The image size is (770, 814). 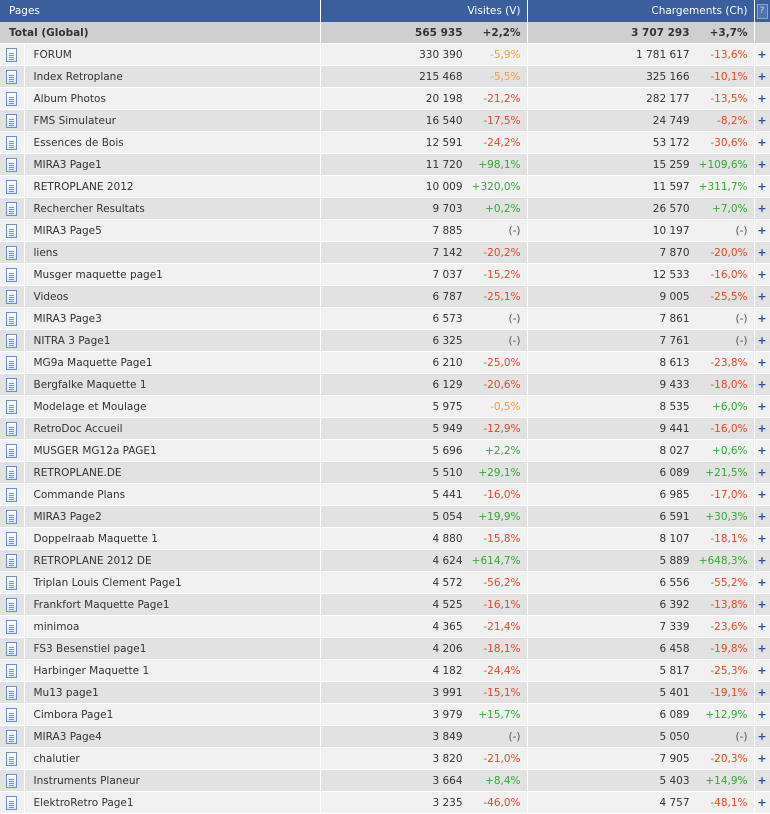 I want to click on header-loads: Chargements (Ch), so click(x=641, y=11).